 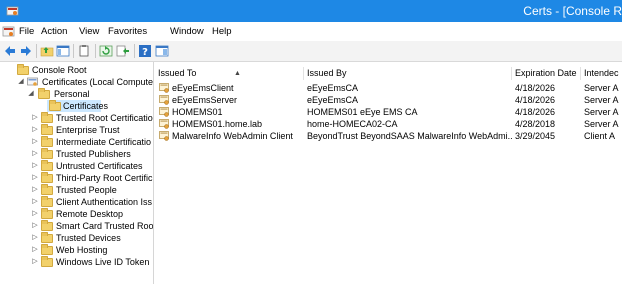 What do you see at coordinates (311, 51) in the screenshot?
I see `toolbar: ?` at bounding box center [311, 51].